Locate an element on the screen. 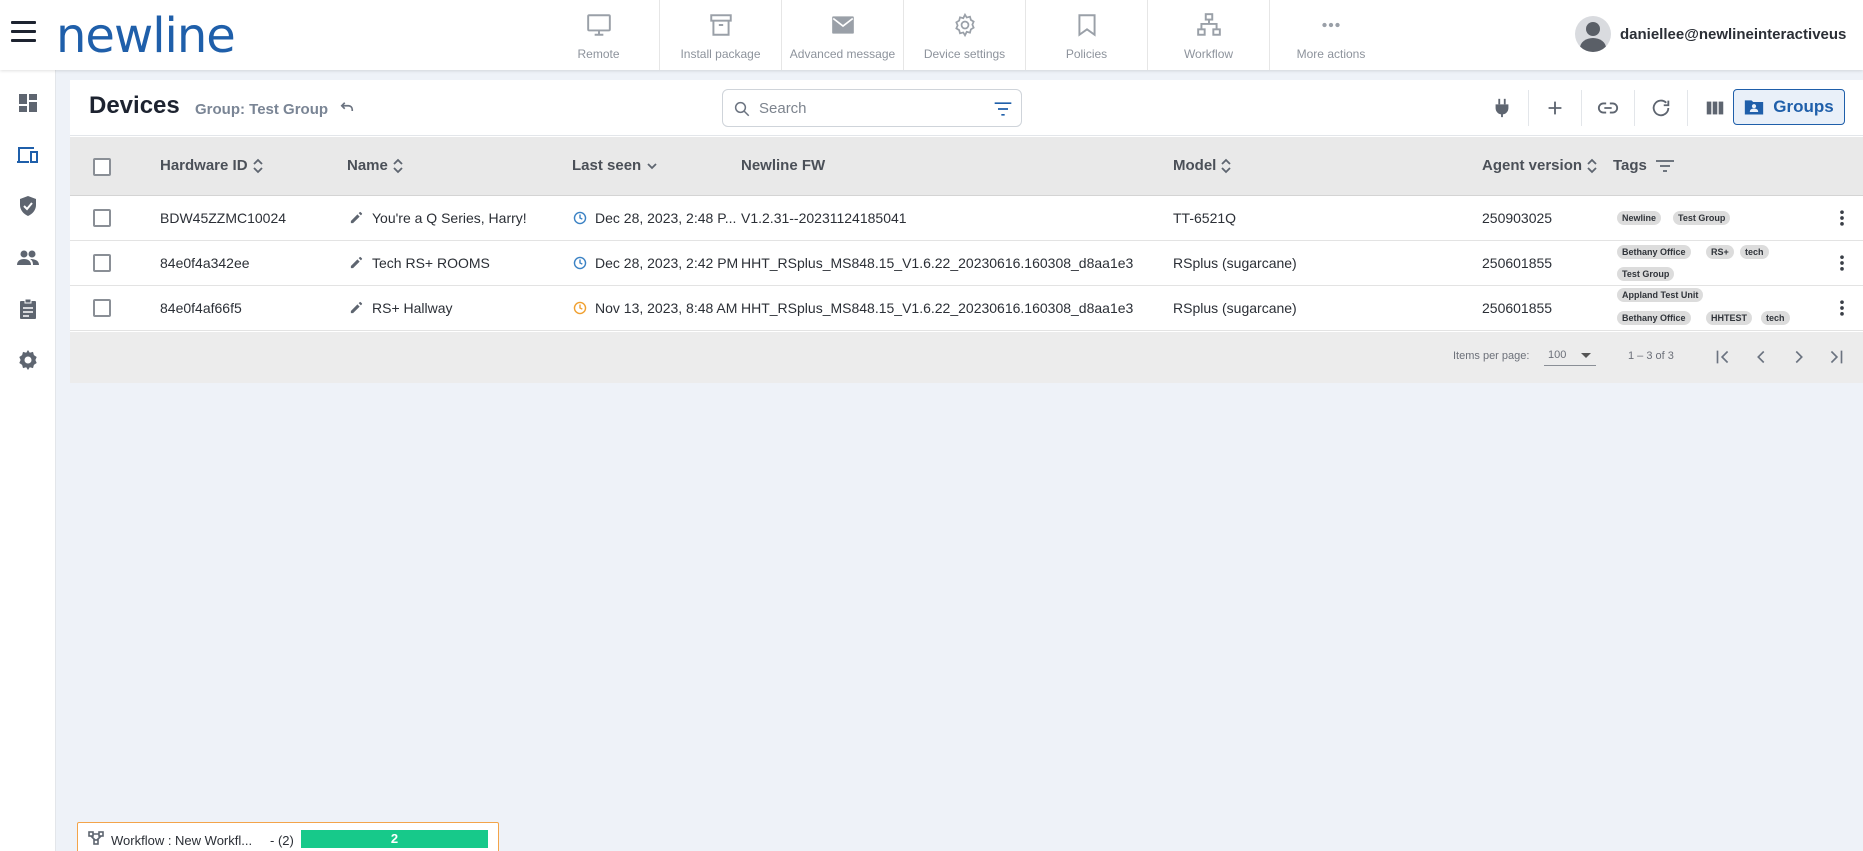  select-all-checkbox is located at coordinates (102, 167).